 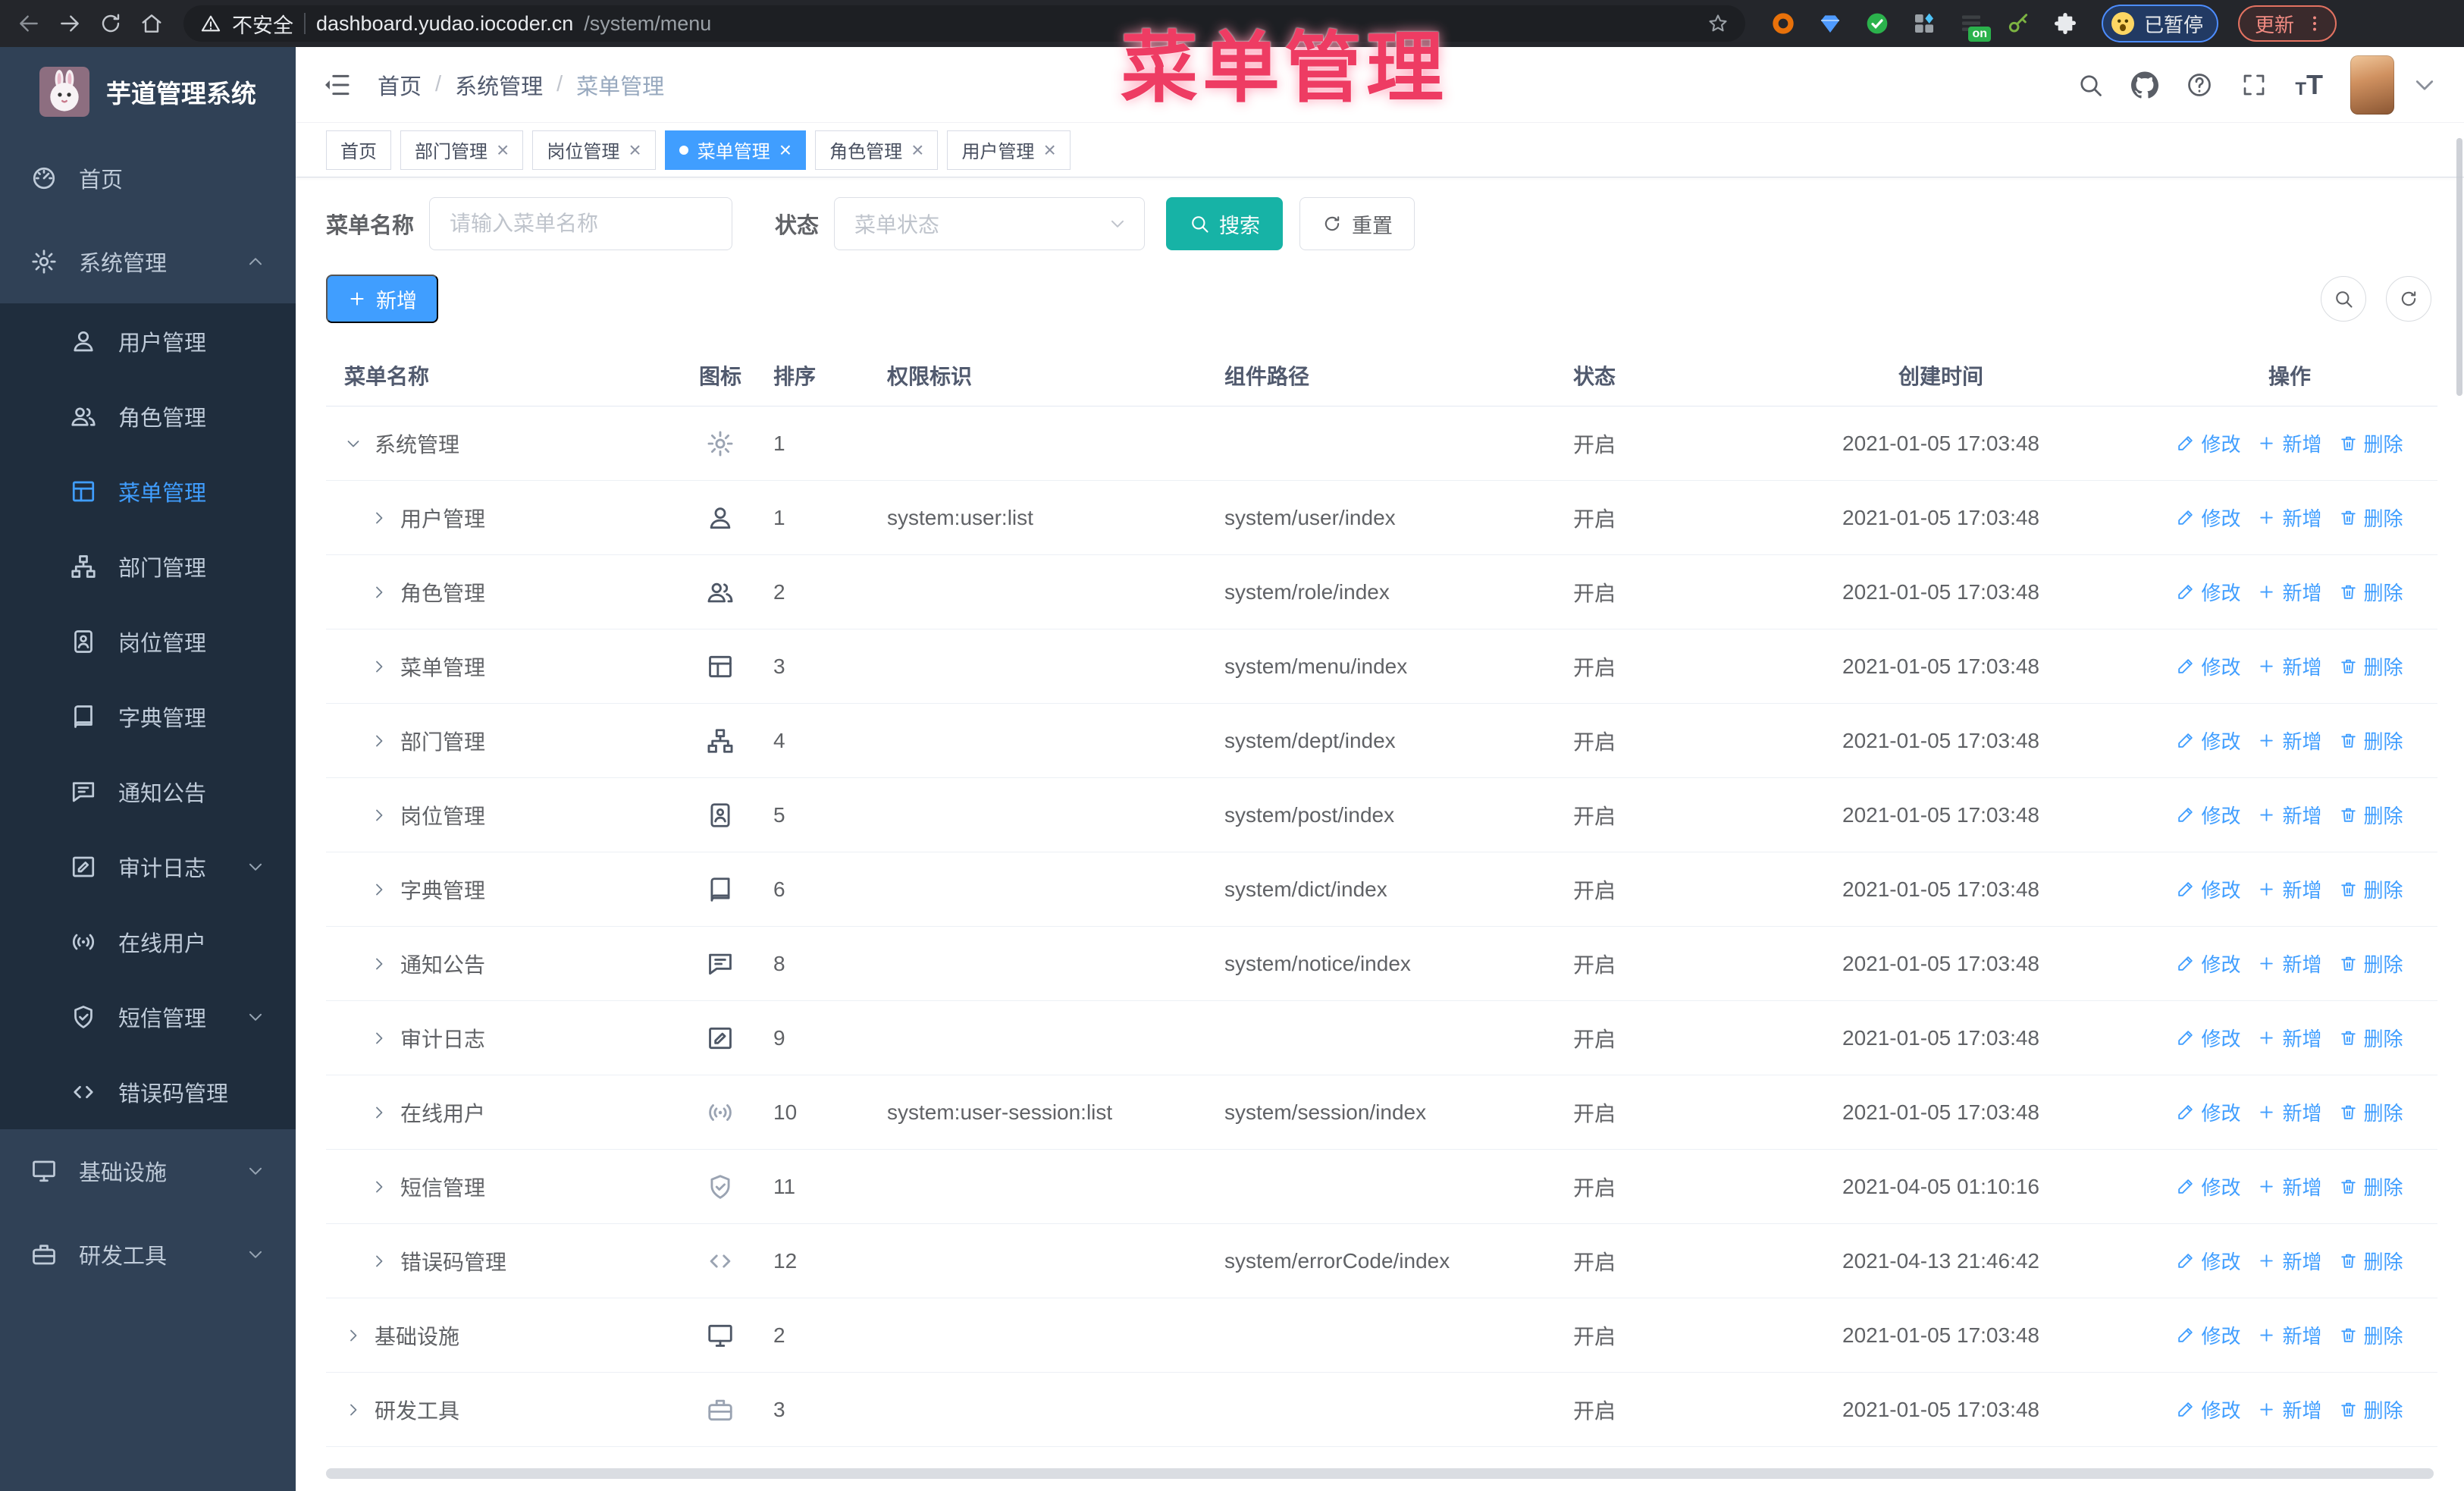 I want to click on tab-post: 岗位管理 ×, so click(x=594, y=150).